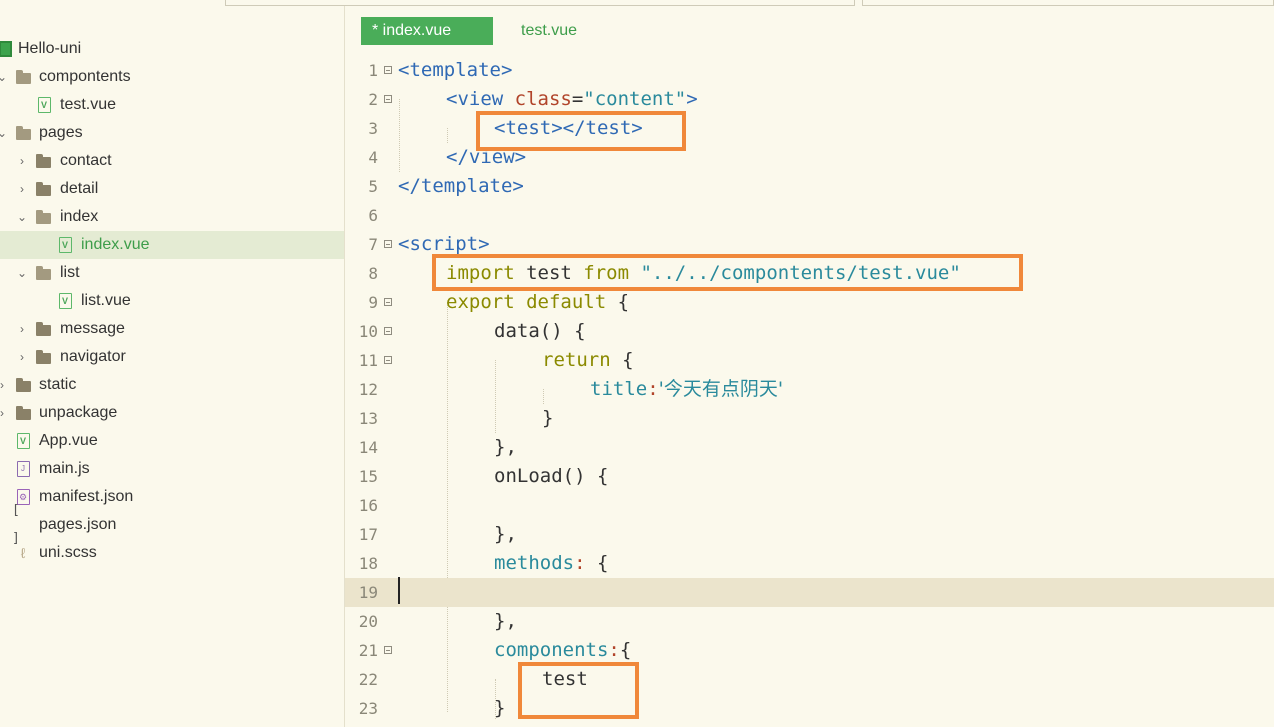 The height and width of the screenshot is (727, 1274). Describe the element at coordinates (172, 553) in the screenshot. I see `tree-item-uni-scss: ℓ uni.scss` at that location.